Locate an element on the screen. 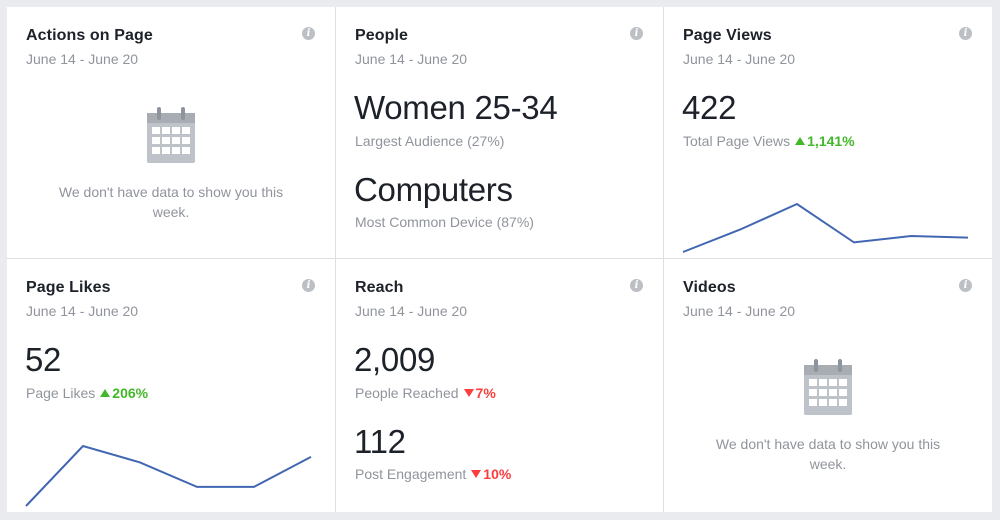  post-engagement-label: Post Engagement is located at coordinates (411, 474).